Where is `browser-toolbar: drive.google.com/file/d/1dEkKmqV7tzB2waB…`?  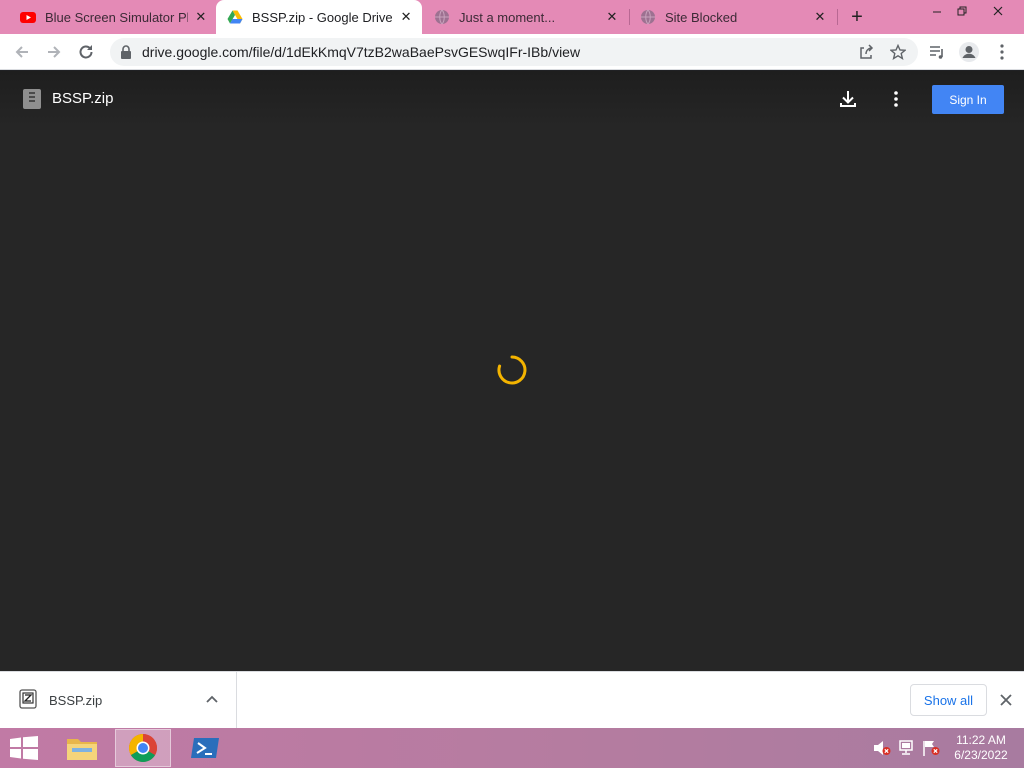 browser-toolbar: drive.google.com/file/d/1dEkKmqV7tzB2waB… is located at coordinates (512, 52).